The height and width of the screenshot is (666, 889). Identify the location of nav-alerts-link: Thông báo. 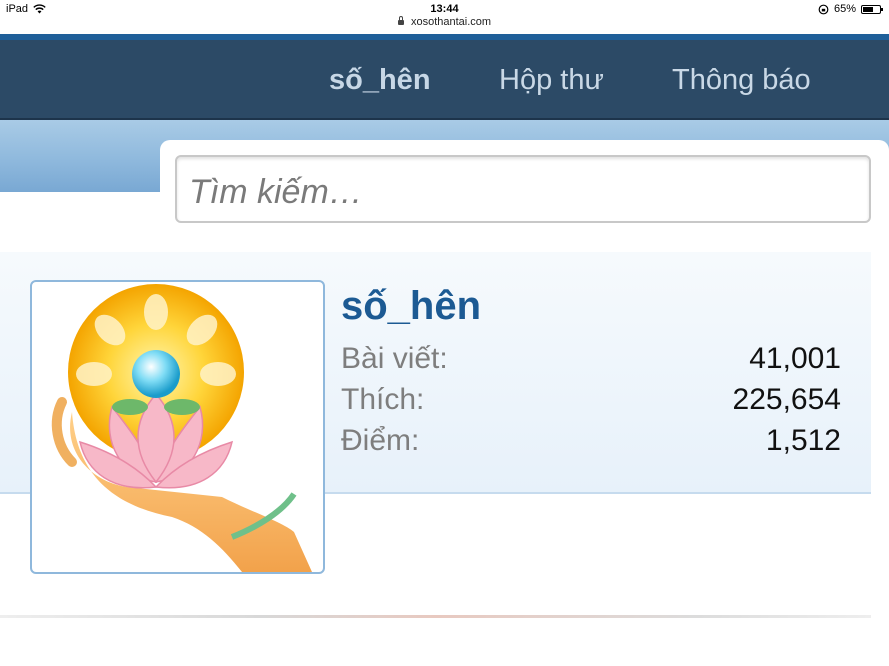
(741, 80).